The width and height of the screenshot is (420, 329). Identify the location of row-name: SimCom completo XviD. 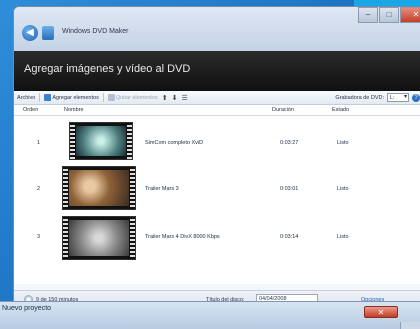
(174, 143).